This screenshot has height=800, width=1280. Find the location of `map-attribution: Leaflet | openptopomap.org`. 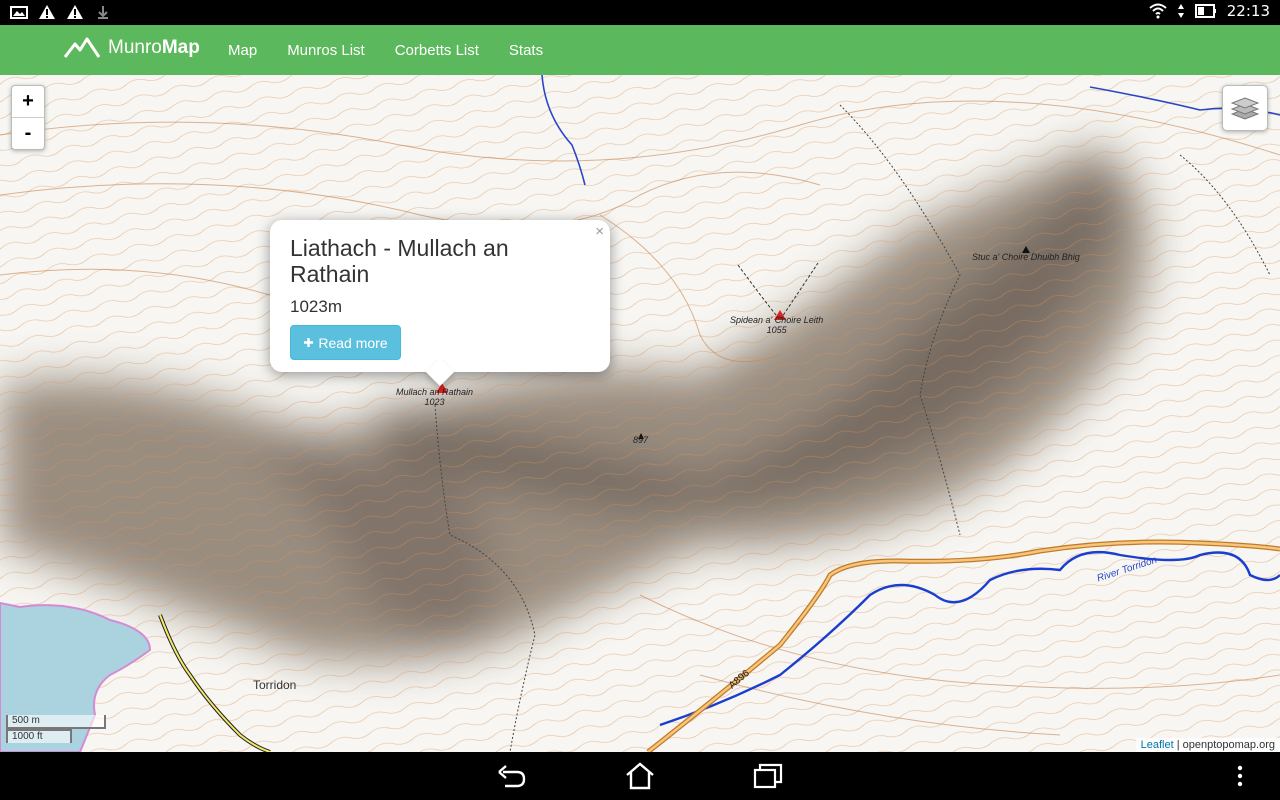

map-attribution: Leaflet | openptopomap.org is located at coordinates (1207, 745).